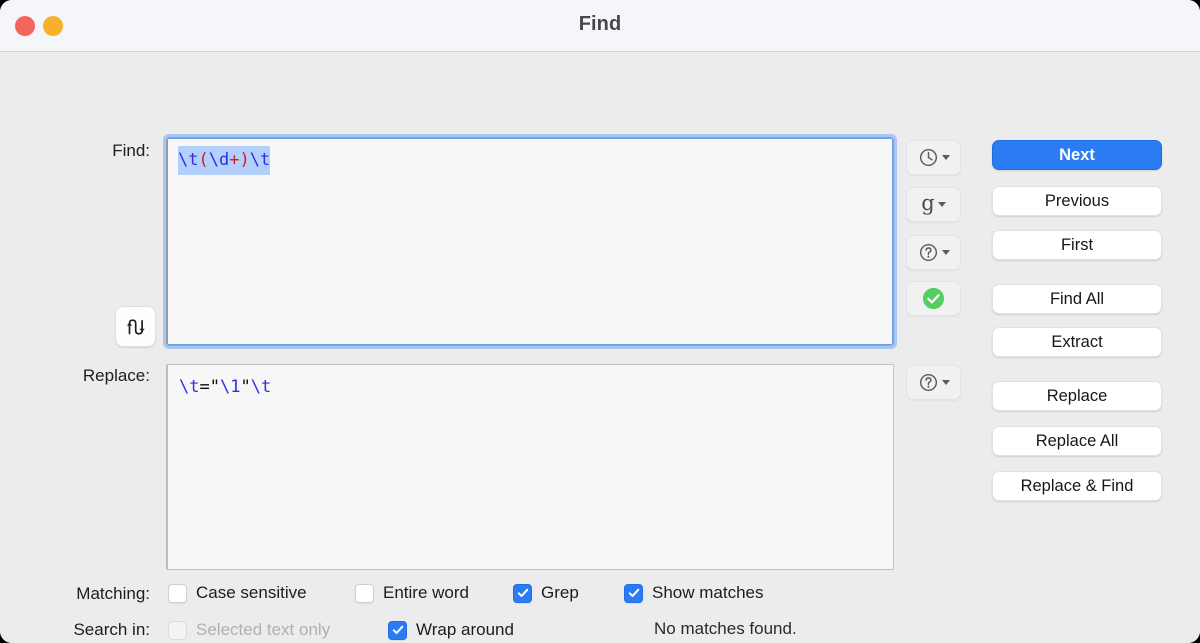 The height and width of the screenshot is (643, 1200). I want to click on find-token-0: \t, so click(188, 160).